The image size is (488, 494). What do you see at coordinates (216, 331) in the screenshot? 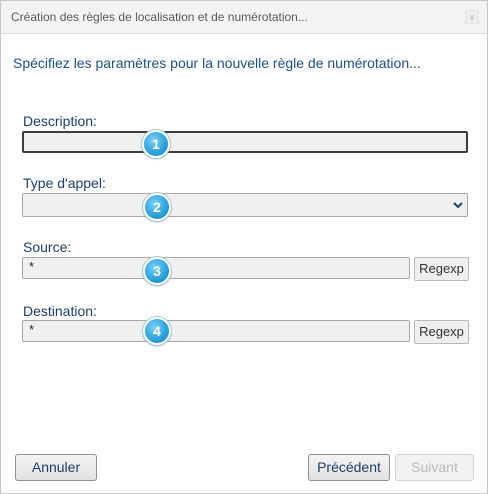
I see `destination-input: *` at bounding box center [216, 331].